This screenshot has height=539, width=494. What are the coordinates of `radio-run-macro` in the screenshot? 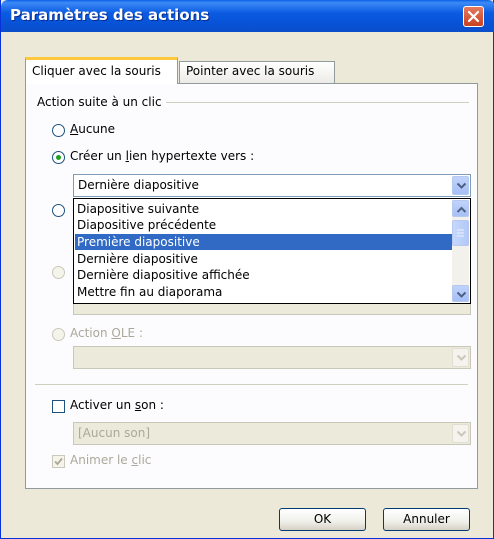 It's located at (58, 272).